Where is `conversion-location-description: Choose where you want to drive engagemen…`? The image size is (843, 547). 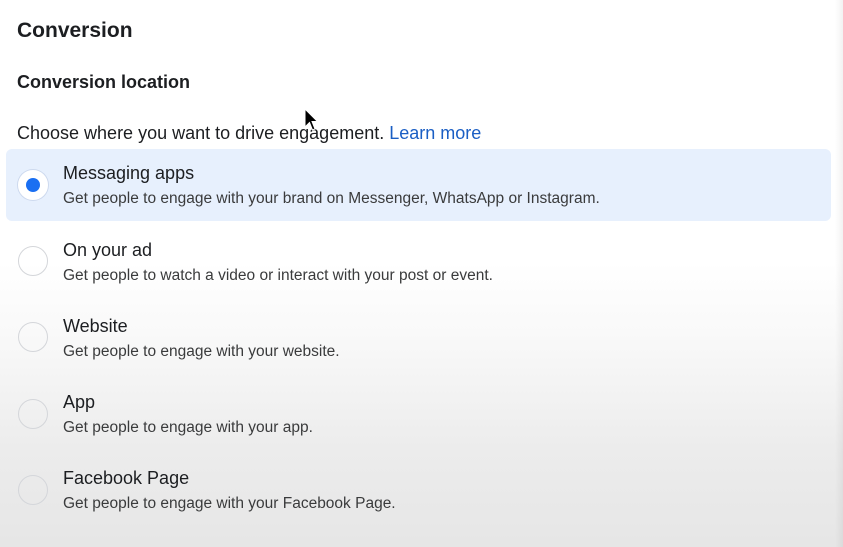
conversion-location-description: Choose where you want to drive engagemen… is located at coordinates (249, 133).